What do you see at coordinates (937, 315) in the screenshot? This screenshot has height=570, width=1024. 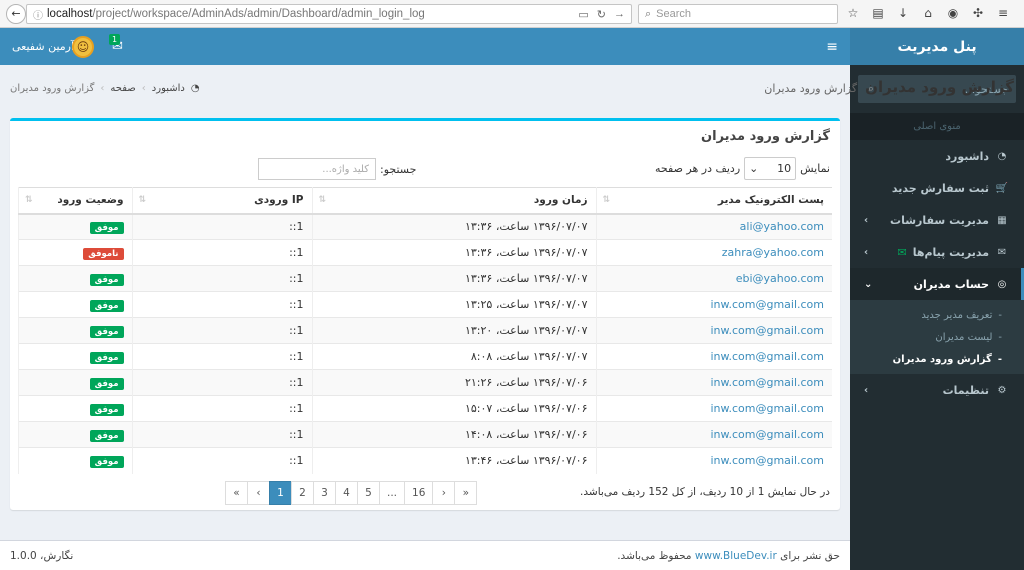 I see `submenu-item-new-admin: - تعریف مدیر جدید` at bounding box center [937, 315].